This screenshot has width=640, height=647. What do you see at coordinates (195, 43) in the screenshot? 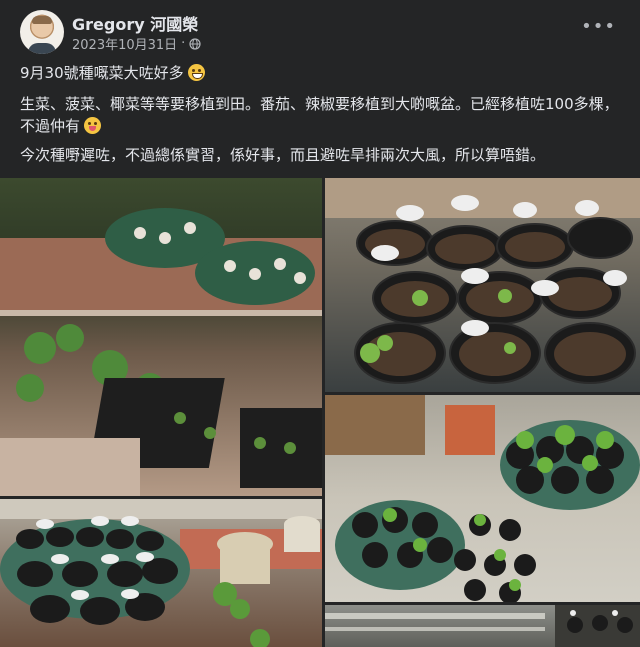
I see `globe-icon` at bounding box center [195, 43].